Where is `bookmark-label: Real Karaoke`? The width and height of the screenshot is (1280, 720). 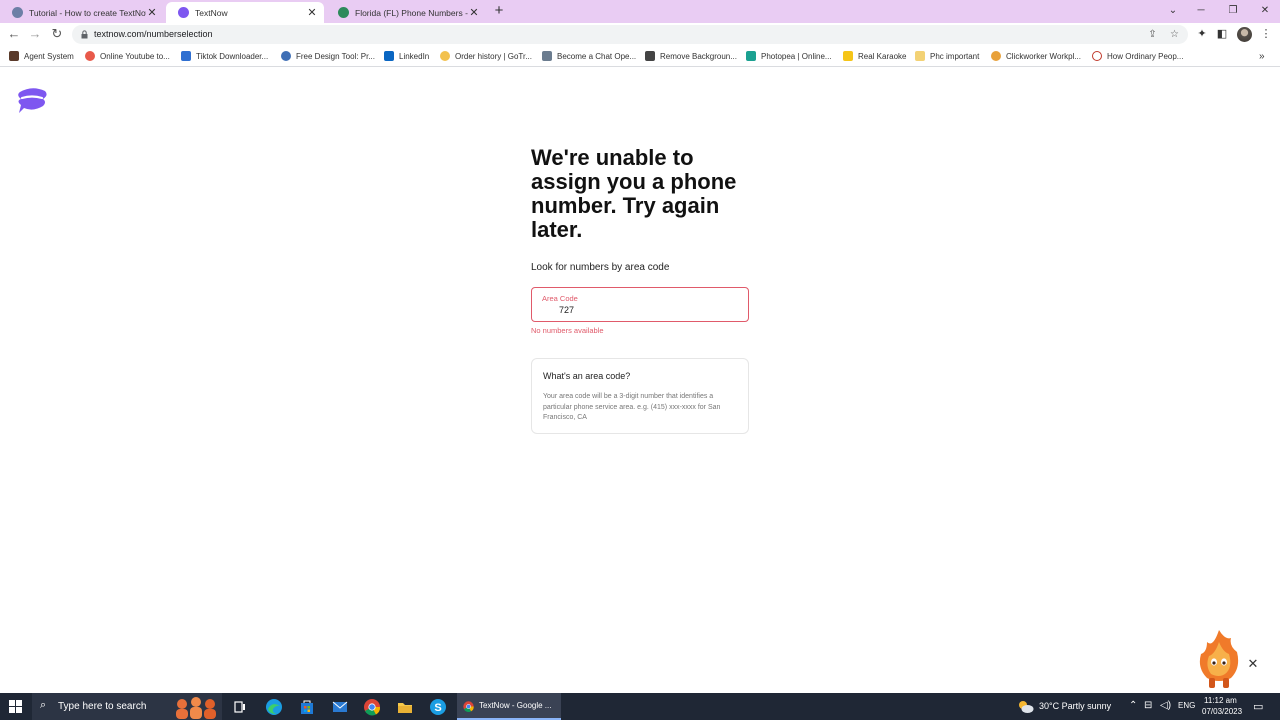
bookmark-label: Real Karaoke is located at coordinates (882, 56).